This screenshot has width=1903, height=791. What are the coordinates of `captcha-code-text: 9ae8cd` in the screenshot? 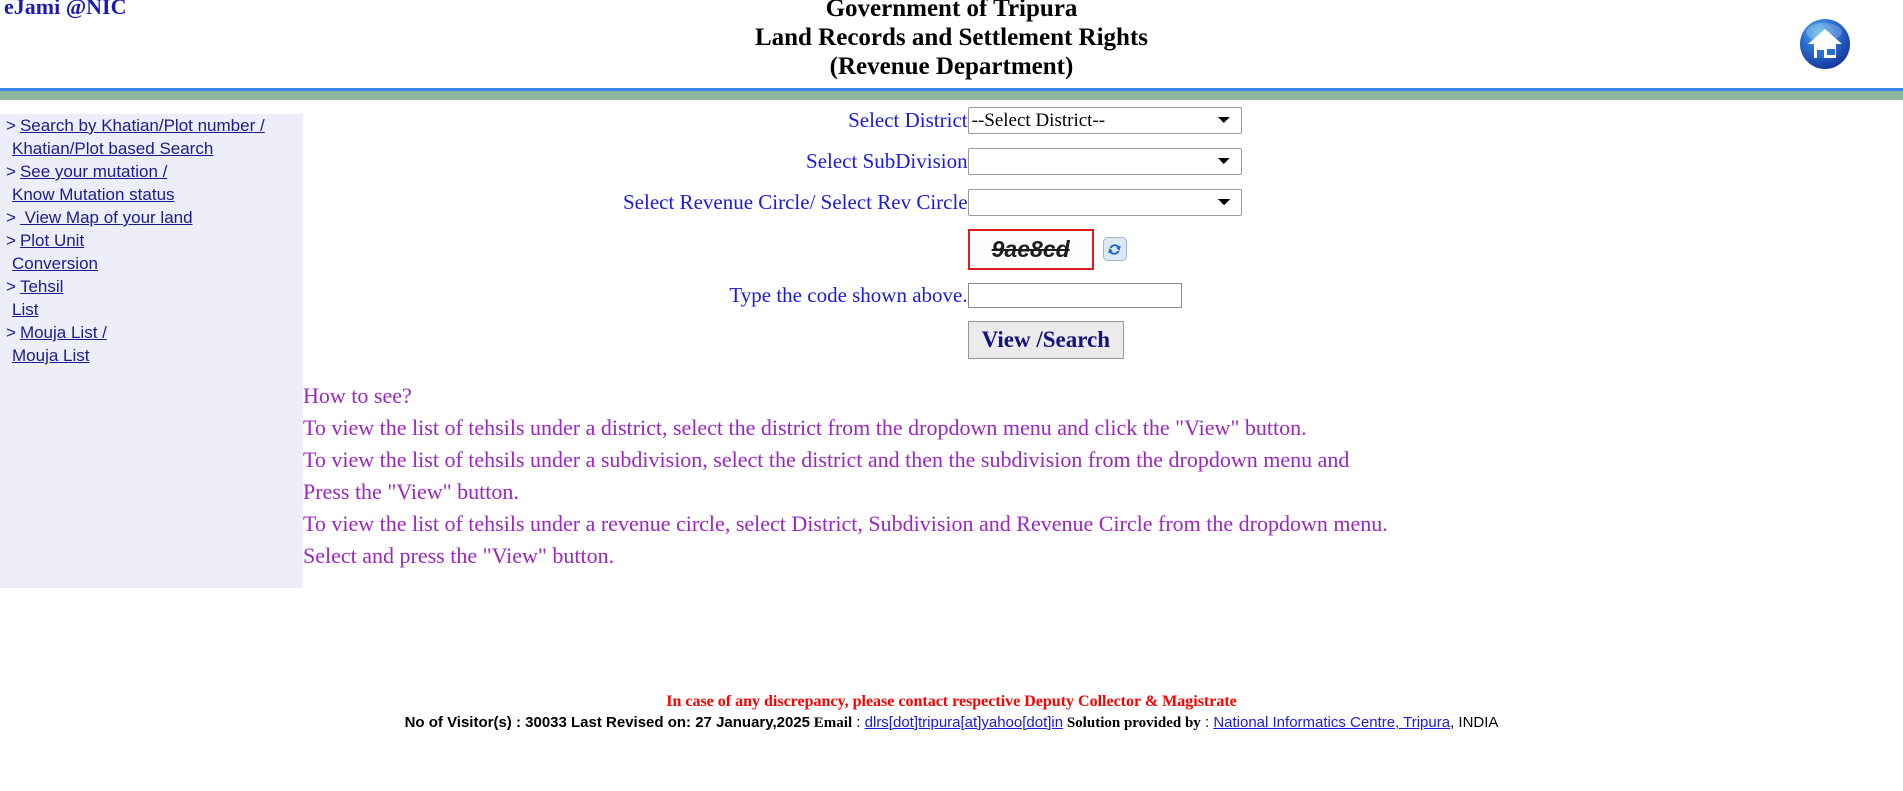 It's located at (1030, 248).